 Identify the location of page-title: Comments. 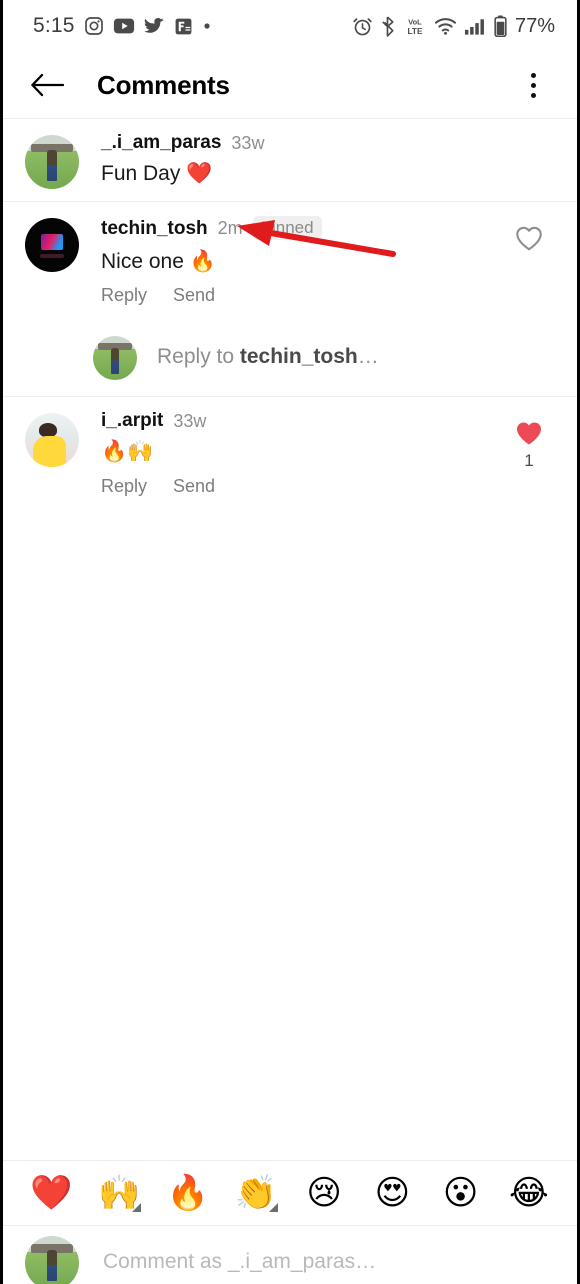
(163, 84).